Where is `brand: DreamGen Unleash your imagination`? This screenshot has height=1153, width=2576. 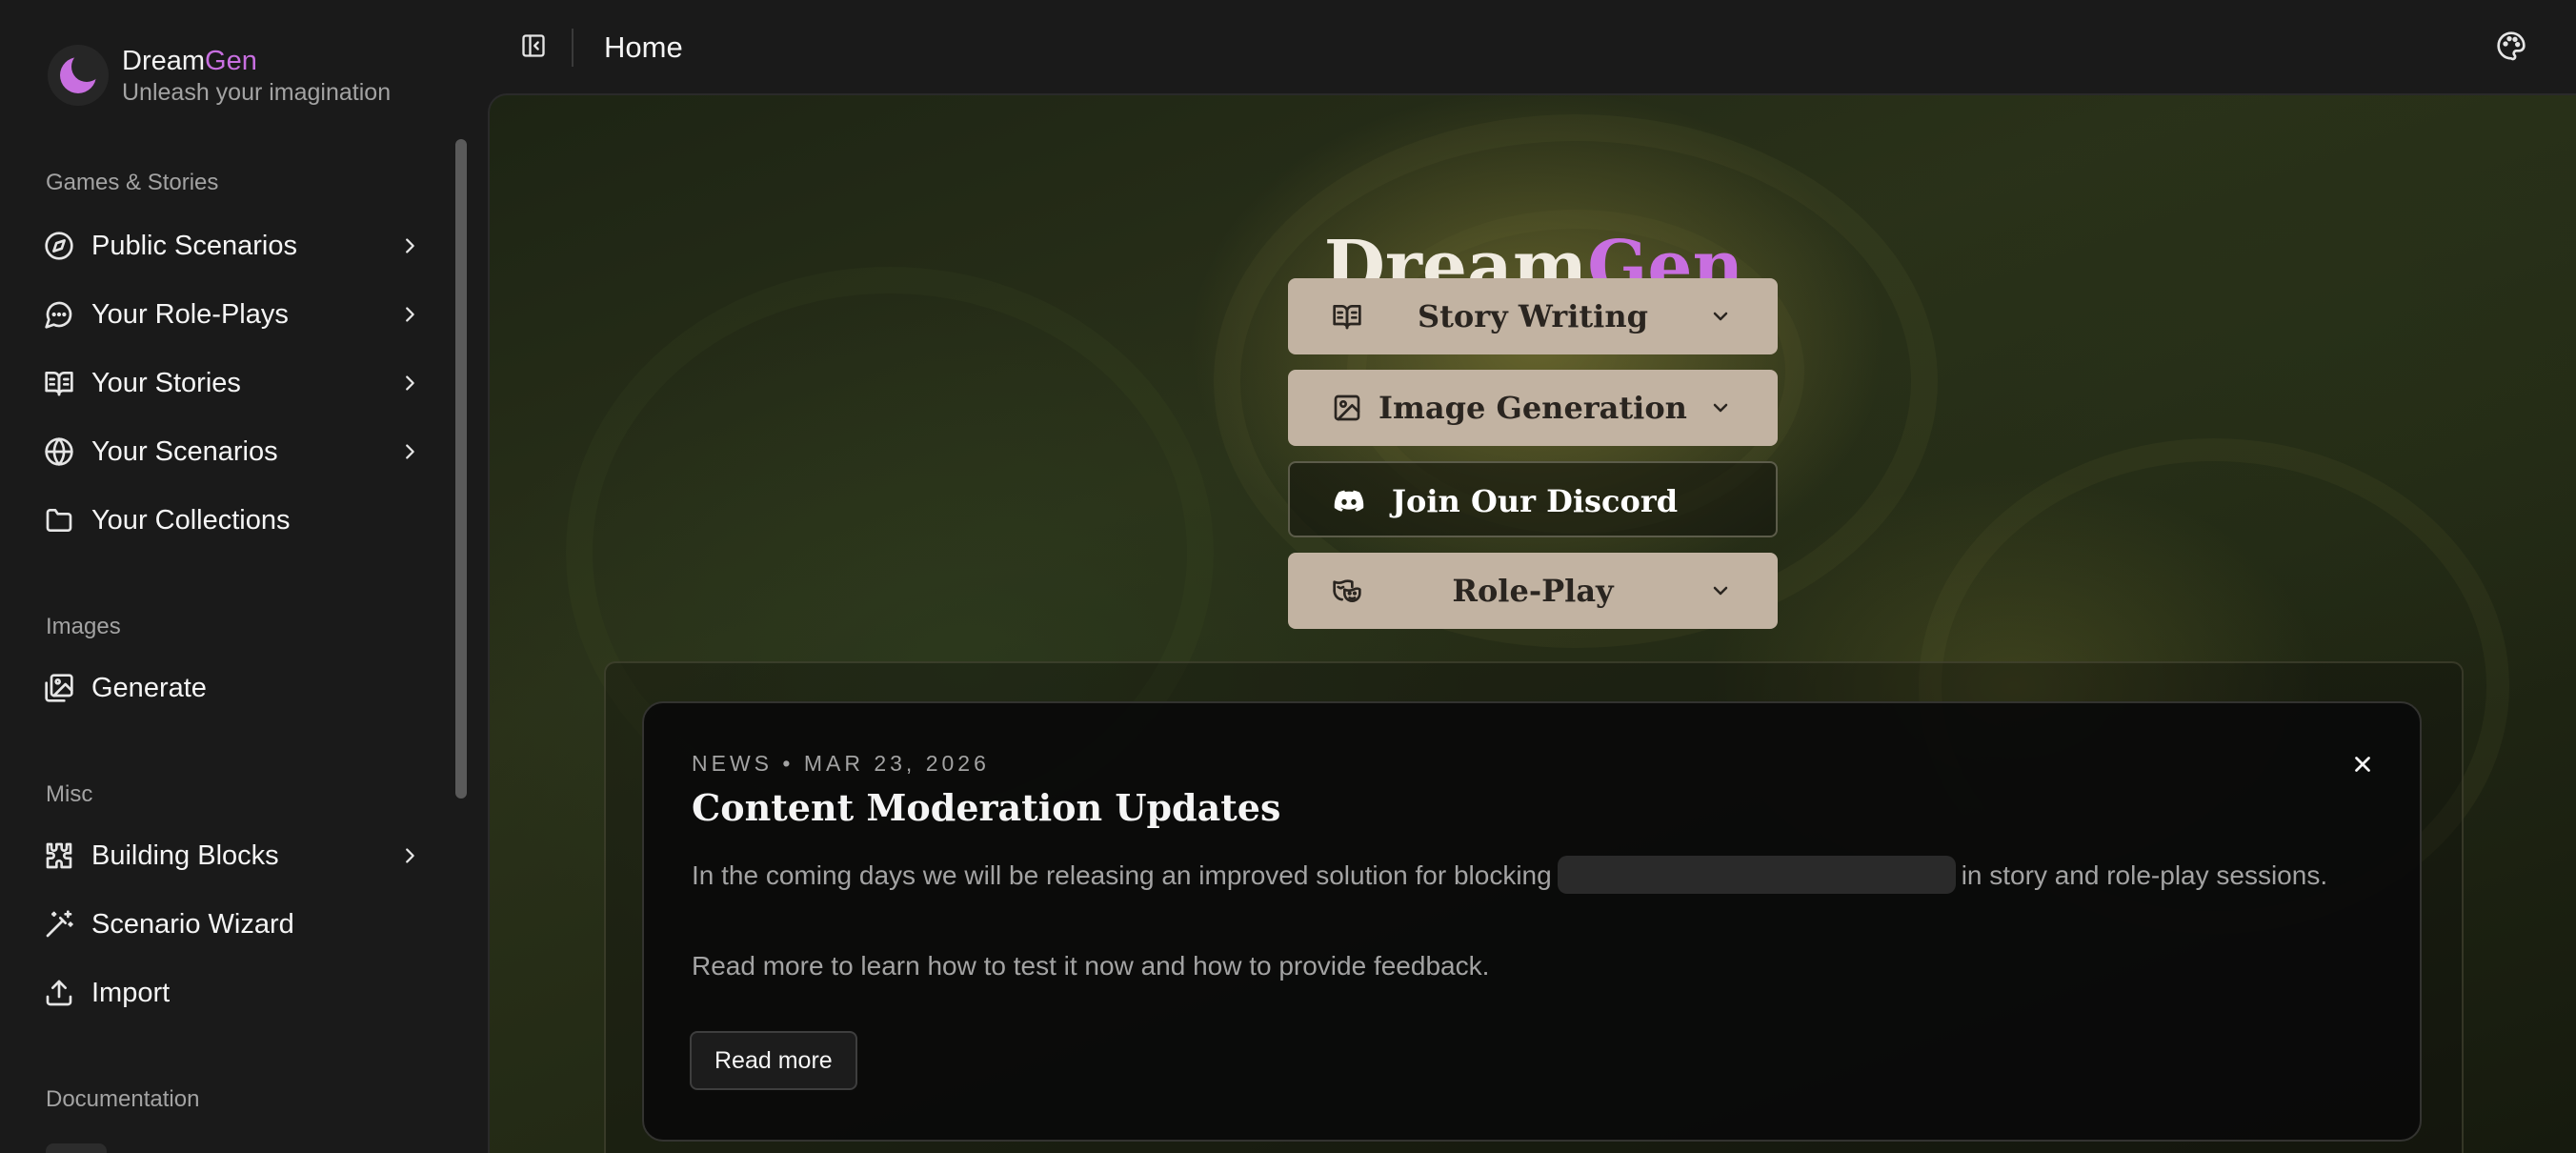 brand: DreamGen Unleash your imagination is located at coordinates (219, 75).